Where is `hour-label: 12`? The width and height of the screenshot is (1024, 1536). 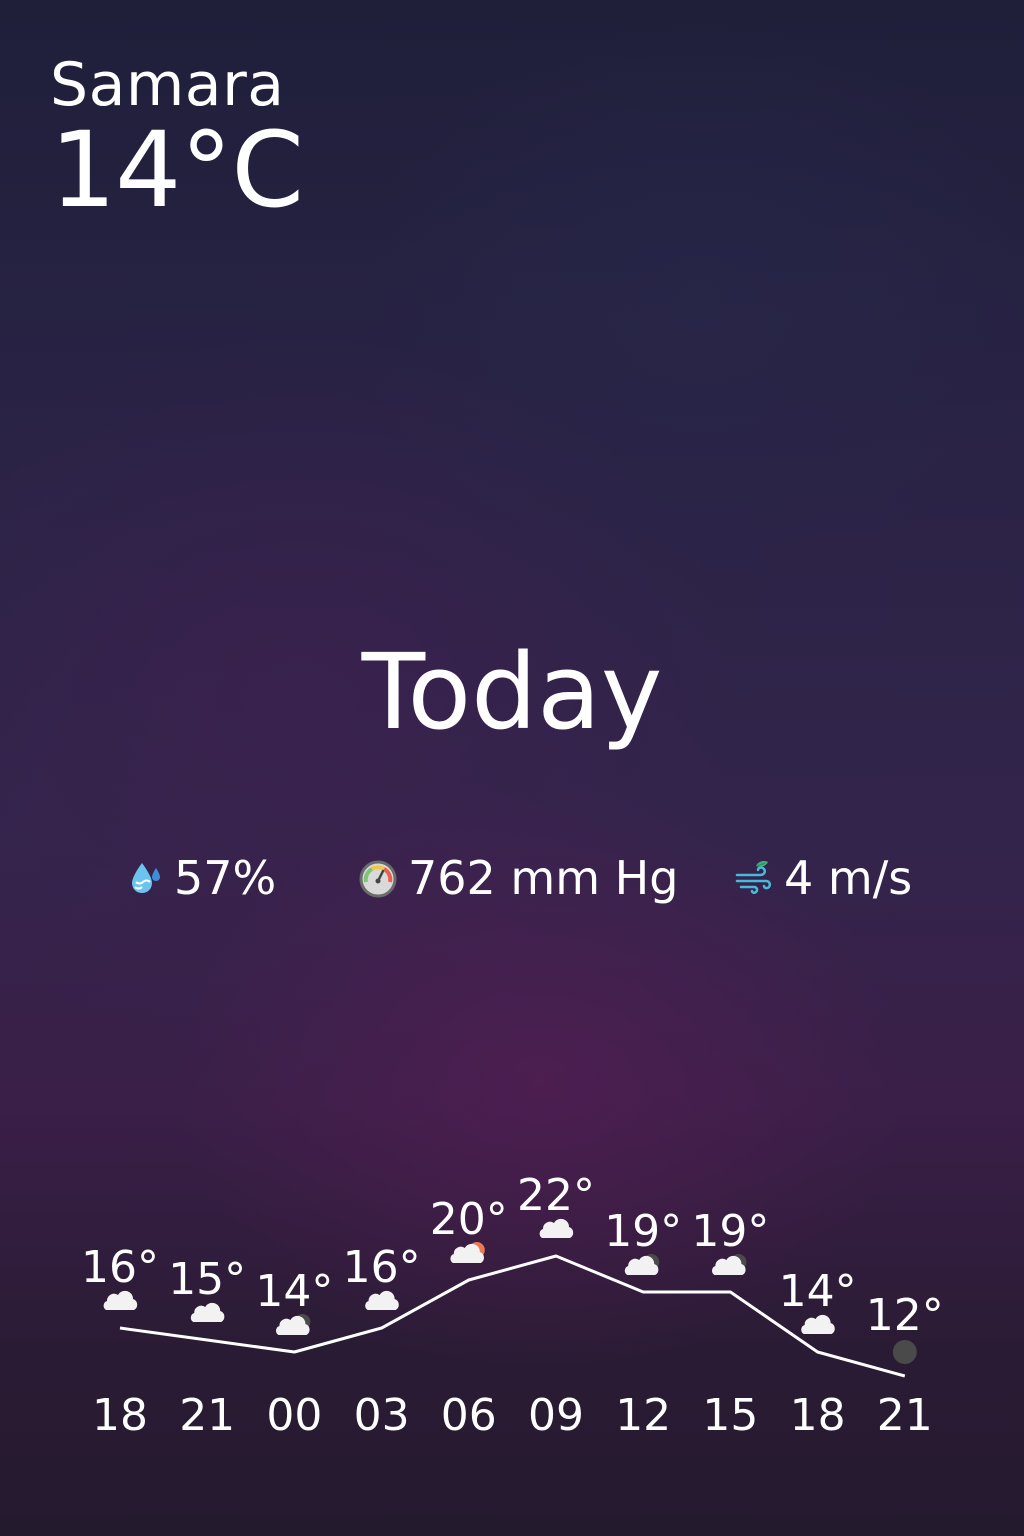
hour-label: 12 is located at coordinates (643, 1415).